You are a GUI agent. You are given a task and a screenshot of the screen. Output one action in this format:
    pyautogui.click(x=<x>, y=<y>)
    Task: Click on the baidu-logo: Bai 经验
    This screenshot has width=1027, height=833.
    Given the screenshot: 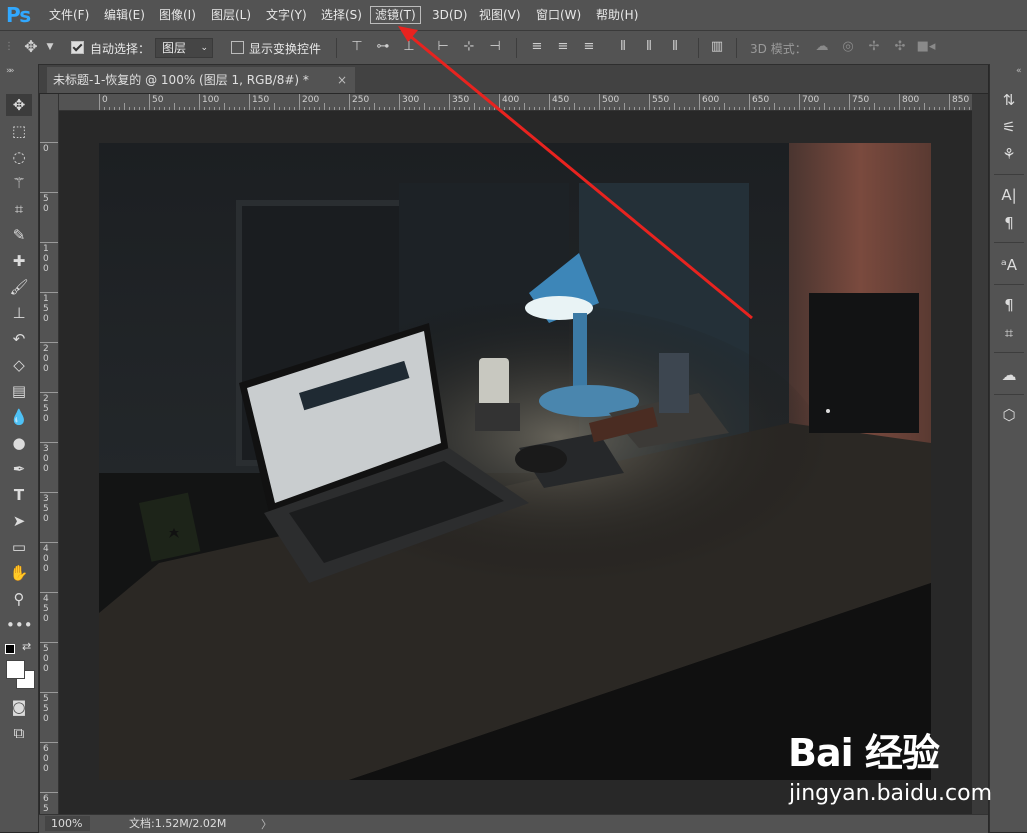 What is the action you would take?
    pyautogui.click(x=864, y=753)
    